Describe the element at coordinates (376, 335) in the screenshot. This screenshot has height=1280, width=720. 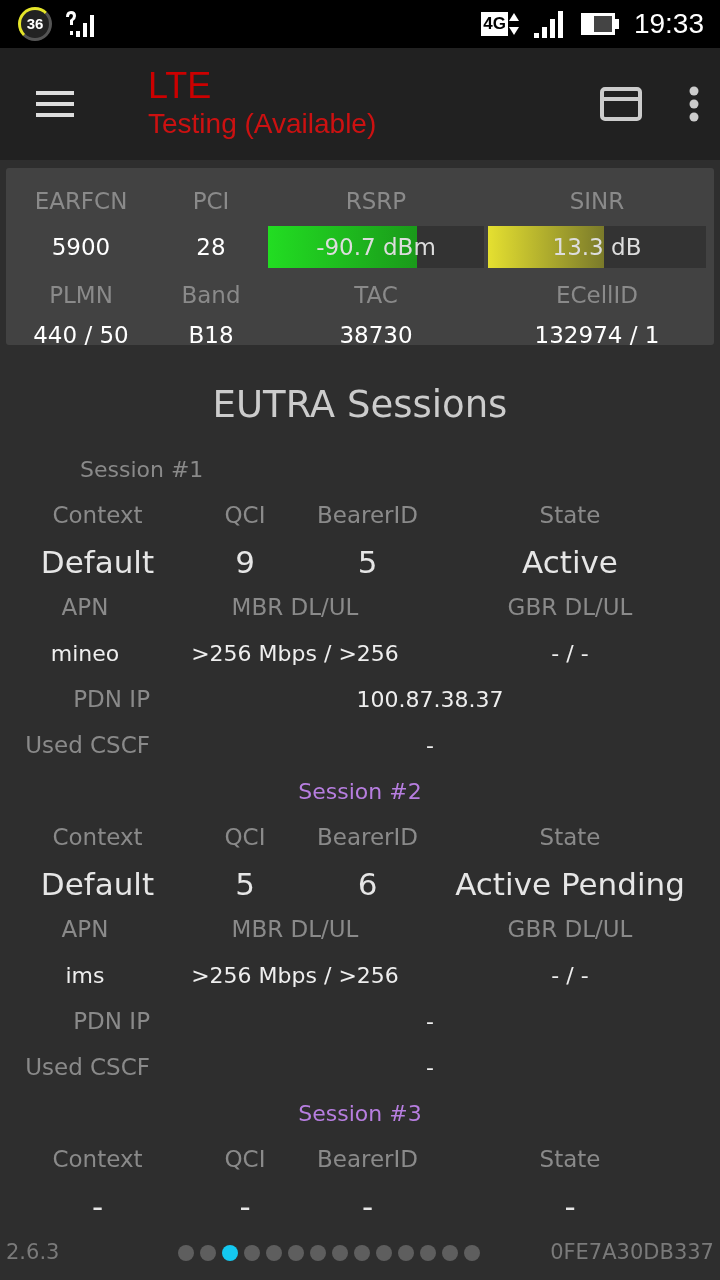
I see `field-value: 38730` at that location.